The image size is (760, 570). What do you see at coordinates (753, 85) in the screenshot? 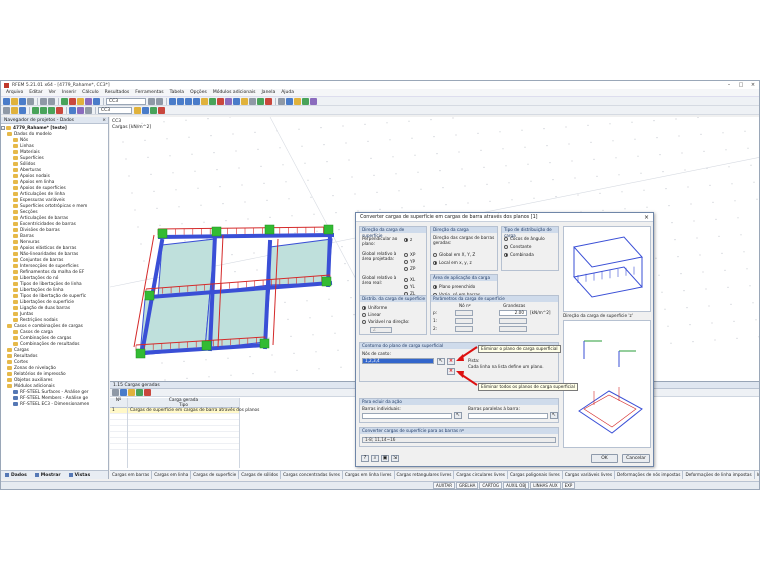
I see `close-button: ×` at bounding box center [753, 85].